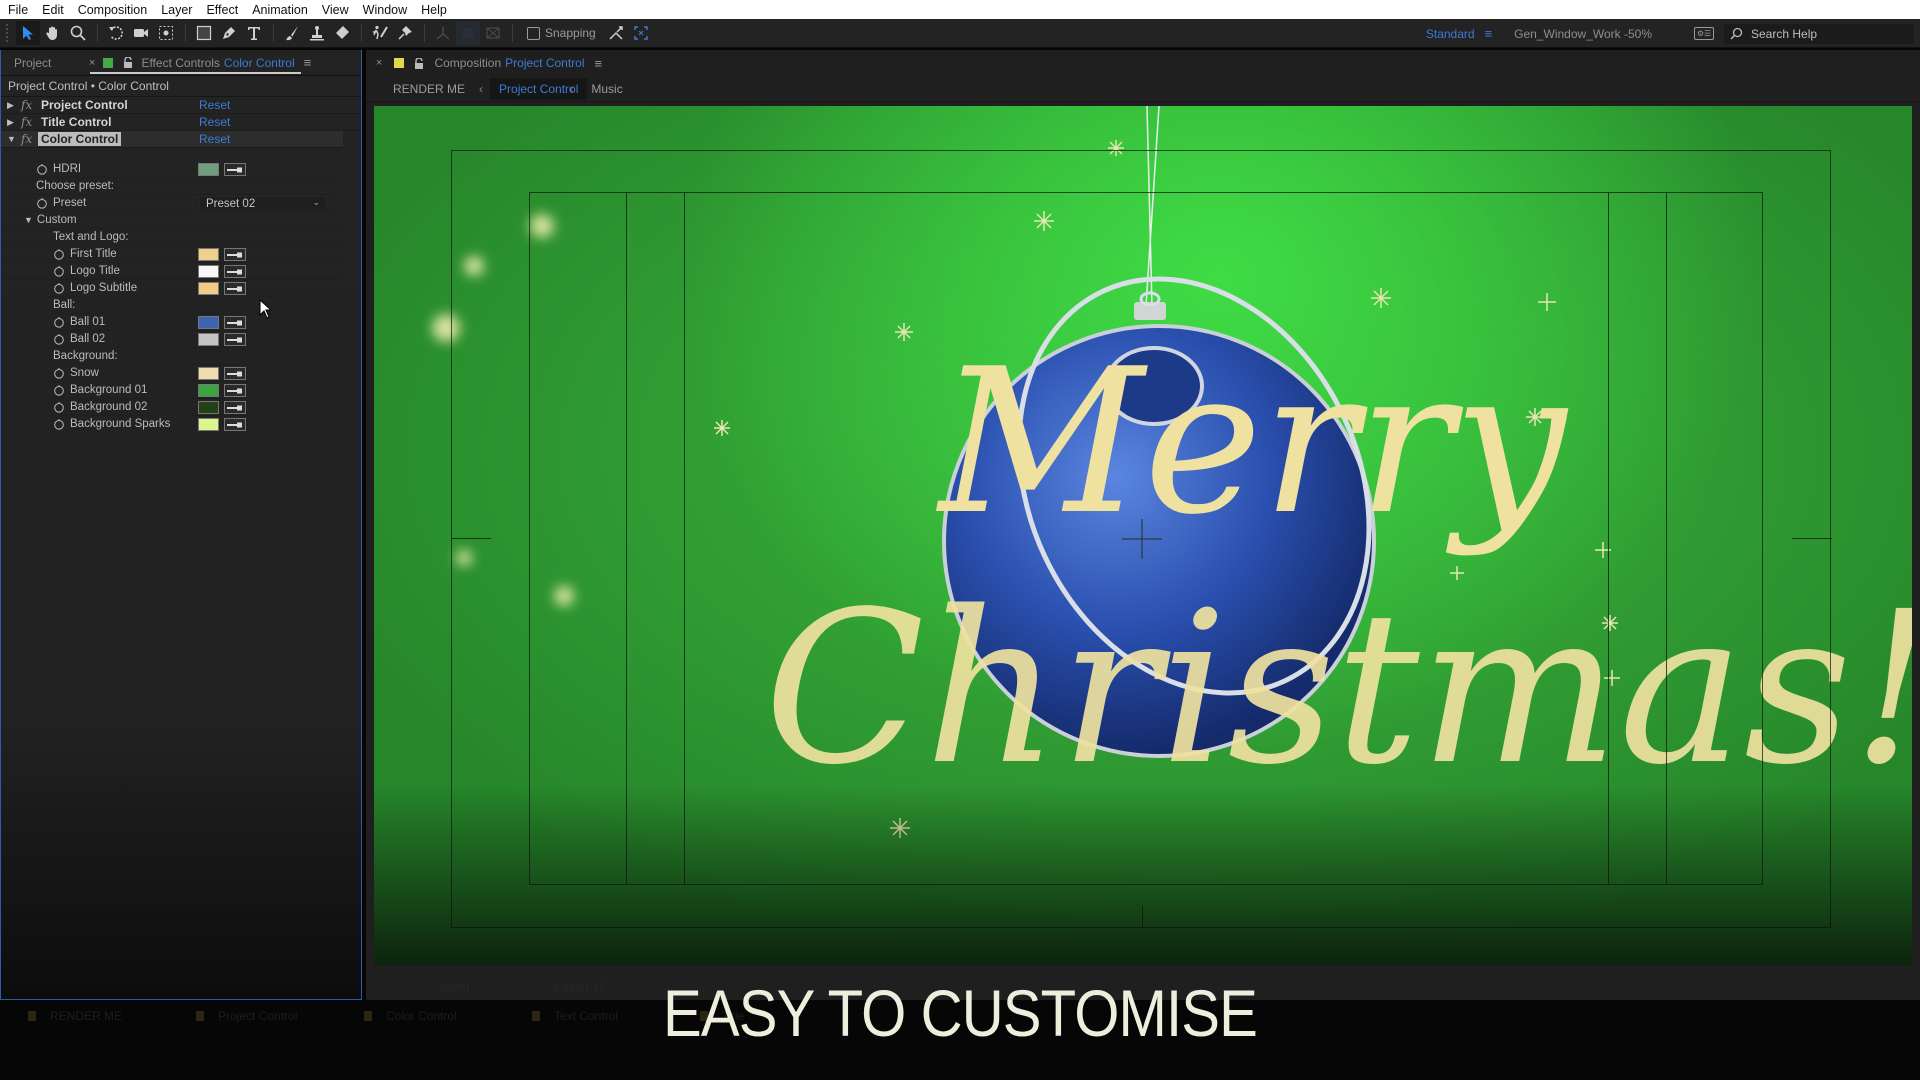  I want to click on snapping-toggle: Snapping, so click(561, 33).